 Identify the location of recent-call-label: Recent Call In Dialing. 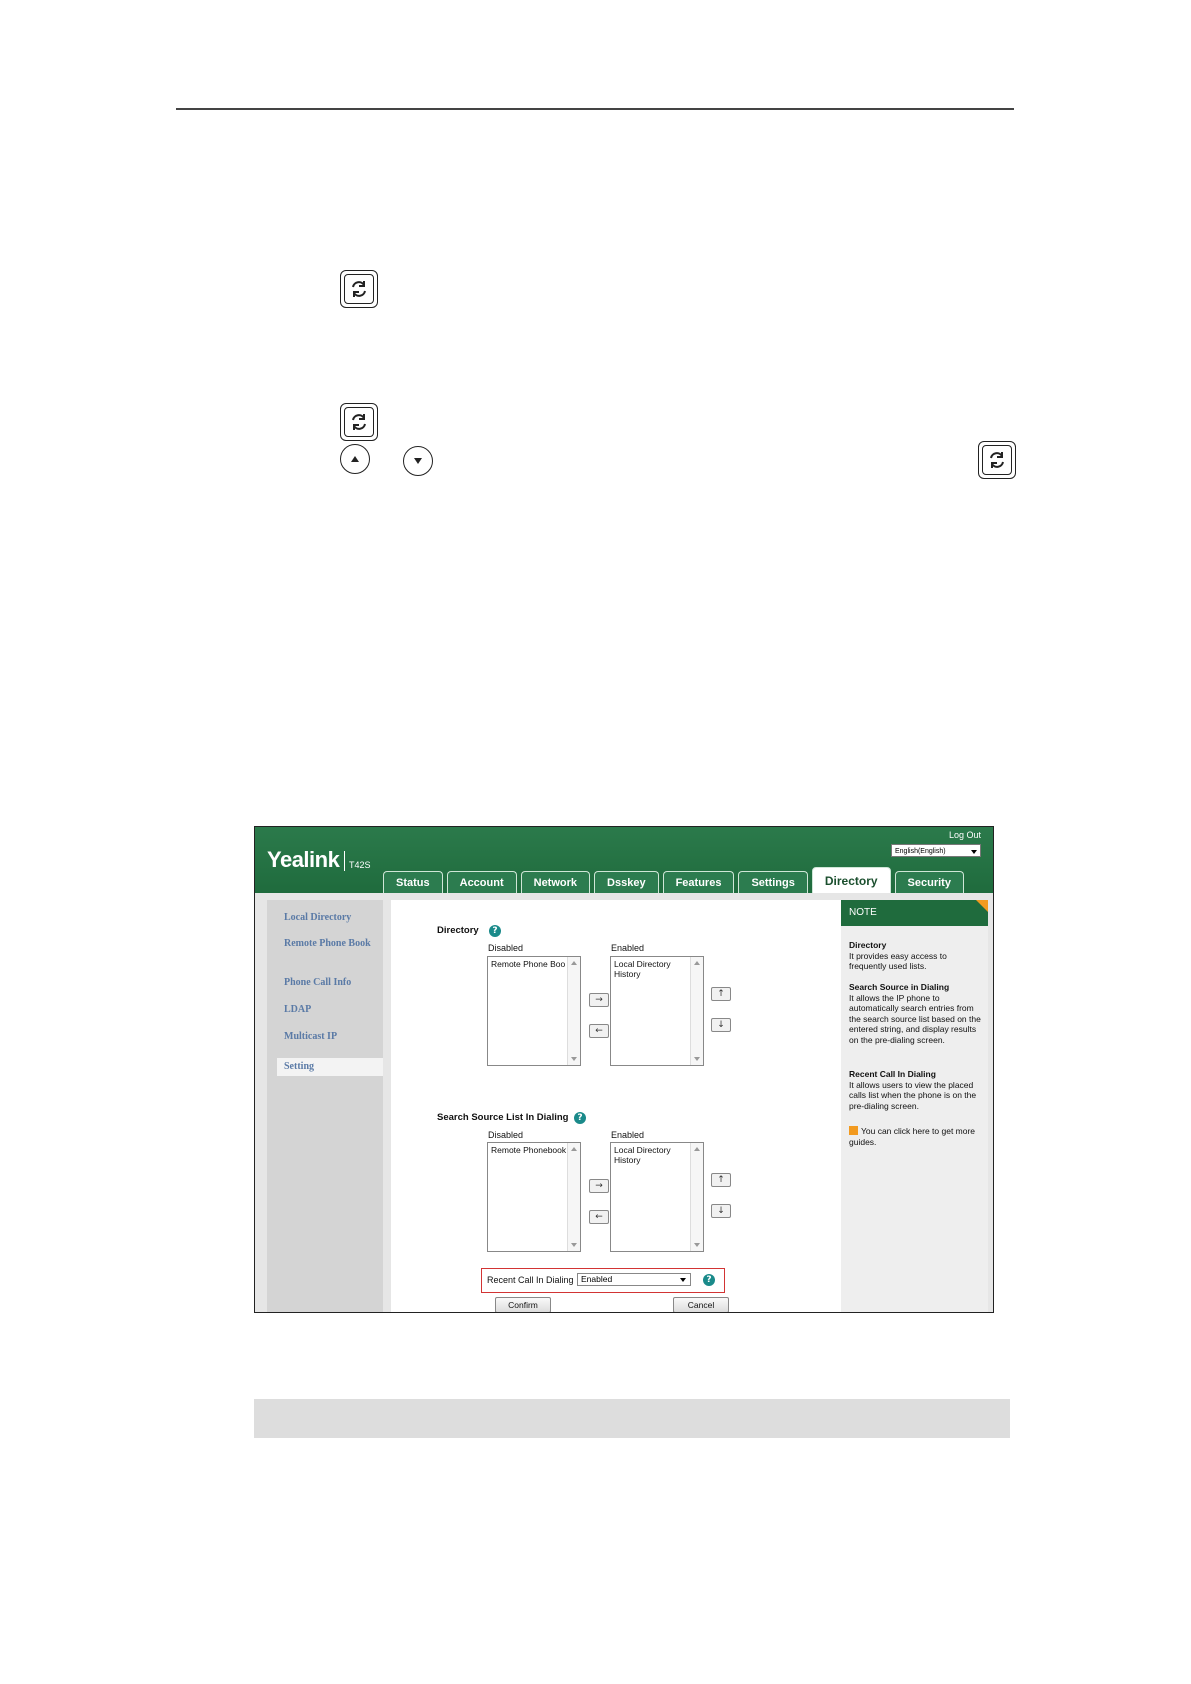
(530, 1280).